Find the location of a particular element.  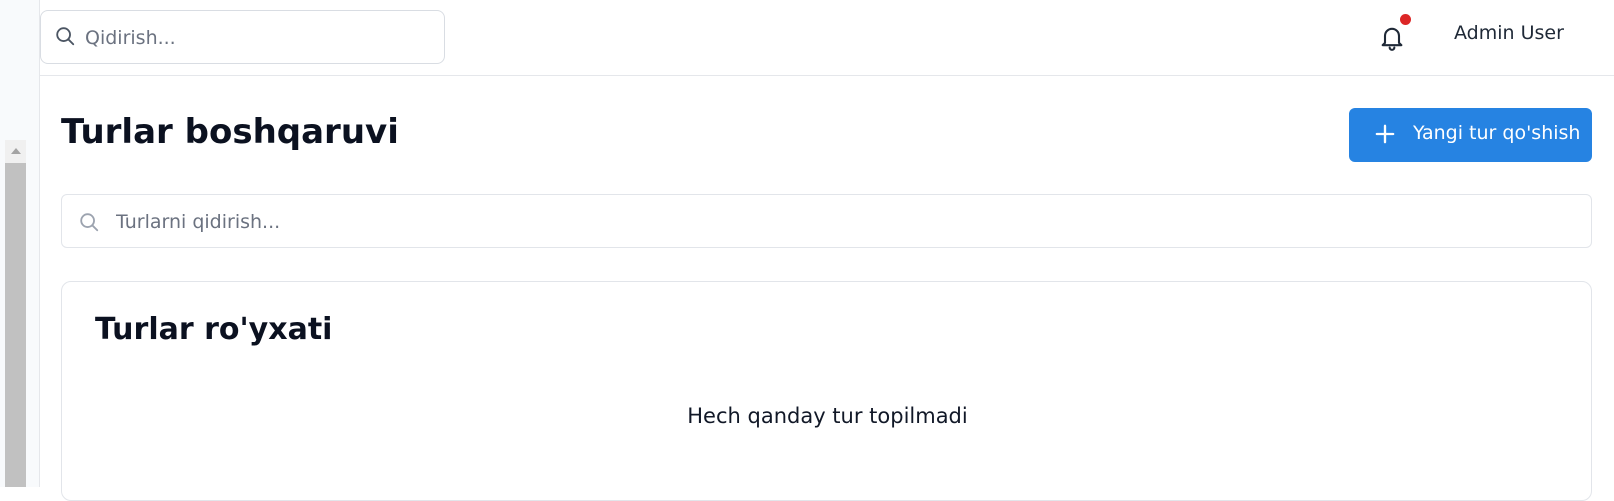

card-title: Turlar ro'yxati is located at coordinates (214, 329).